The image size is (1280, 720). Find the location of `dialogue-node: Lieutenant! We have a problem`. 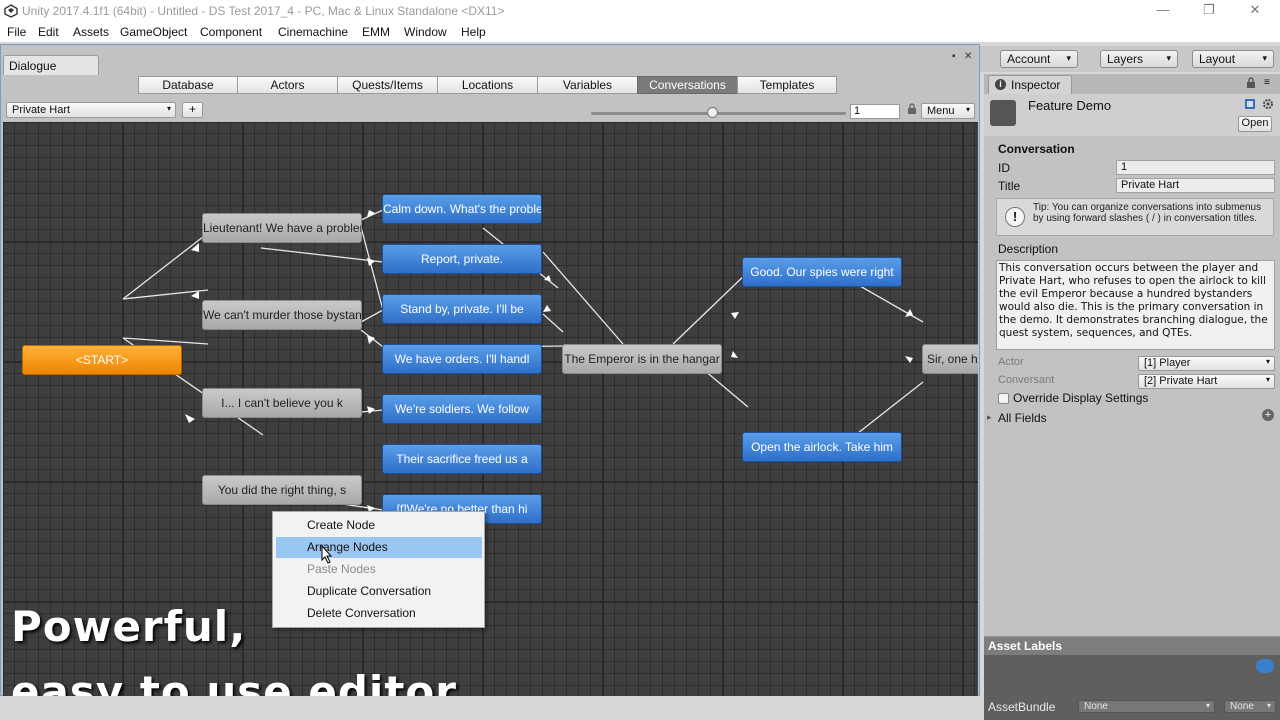

dialogue-node: Lieutenant! We have a problem is located at coordinates (282, 228).